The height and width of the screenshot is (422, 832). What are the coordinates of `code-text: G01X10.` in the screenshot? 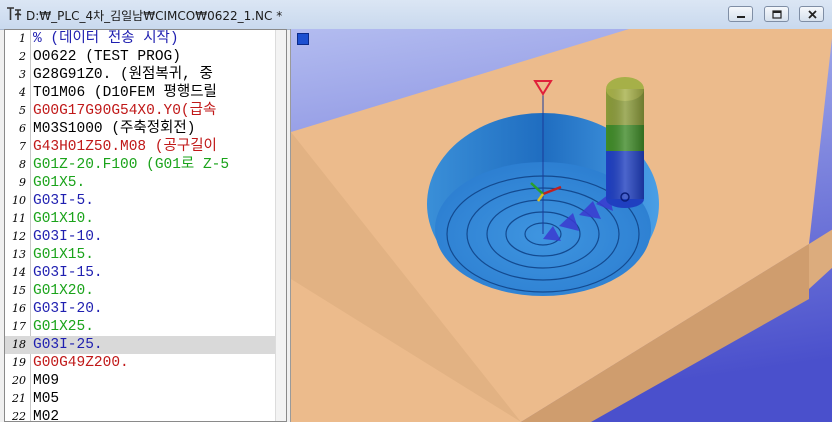 It's located at (63, 219).